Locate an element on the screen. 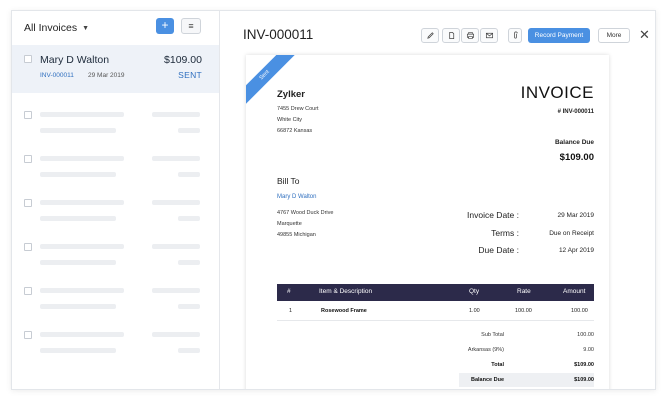 The height and width of the screenshot is (400, 667). total-label: Total is located at coordinates (497, 365).